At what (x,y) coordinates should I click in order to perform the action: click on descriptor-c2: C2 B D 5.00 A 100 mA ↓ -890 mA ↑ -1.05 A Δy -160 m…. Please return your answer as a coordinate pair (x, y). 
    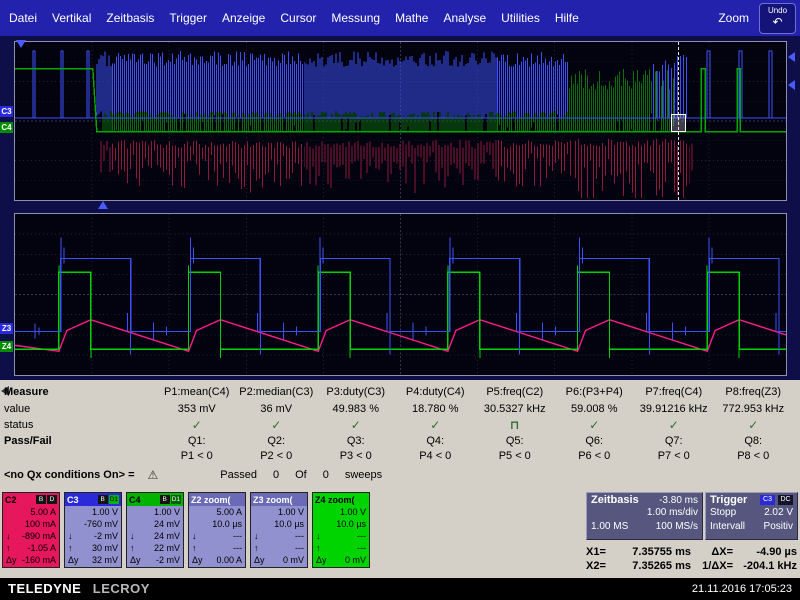
    Looking at the image, I should click on (31, 530).